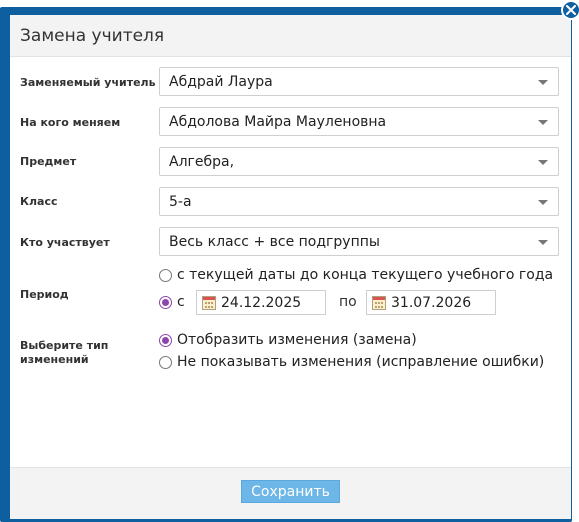  I want to click on period-range-text: с, so click(181, 302).